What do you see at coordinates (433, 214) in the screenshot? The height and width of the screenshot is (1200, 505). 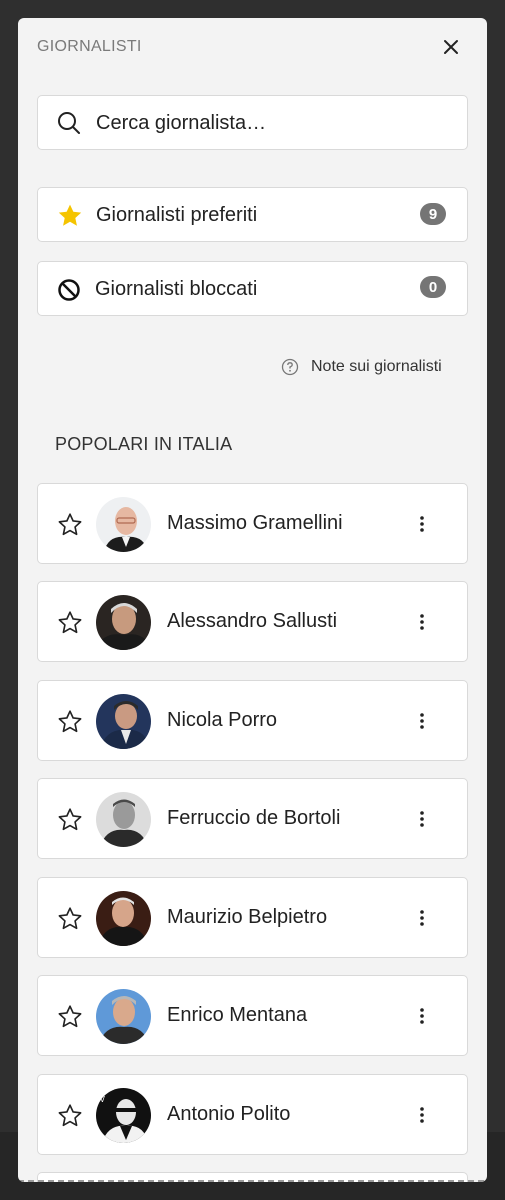 I see `favorites-count-badge: 9` at bounding box center [433, 214].